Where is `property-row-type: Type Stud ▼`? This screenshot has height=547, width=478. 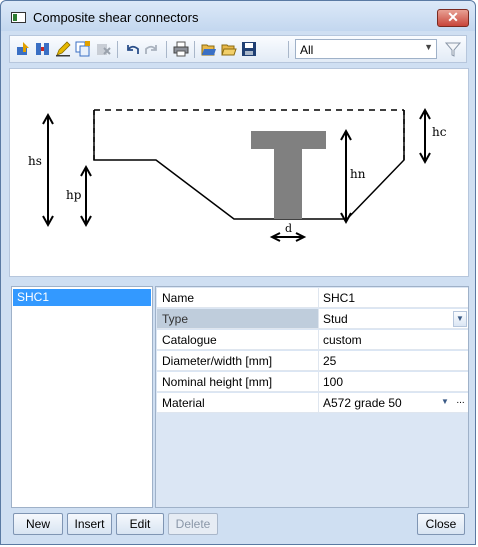 property-row-type: Type Stud ▼ is located at coordinates (312, 319).